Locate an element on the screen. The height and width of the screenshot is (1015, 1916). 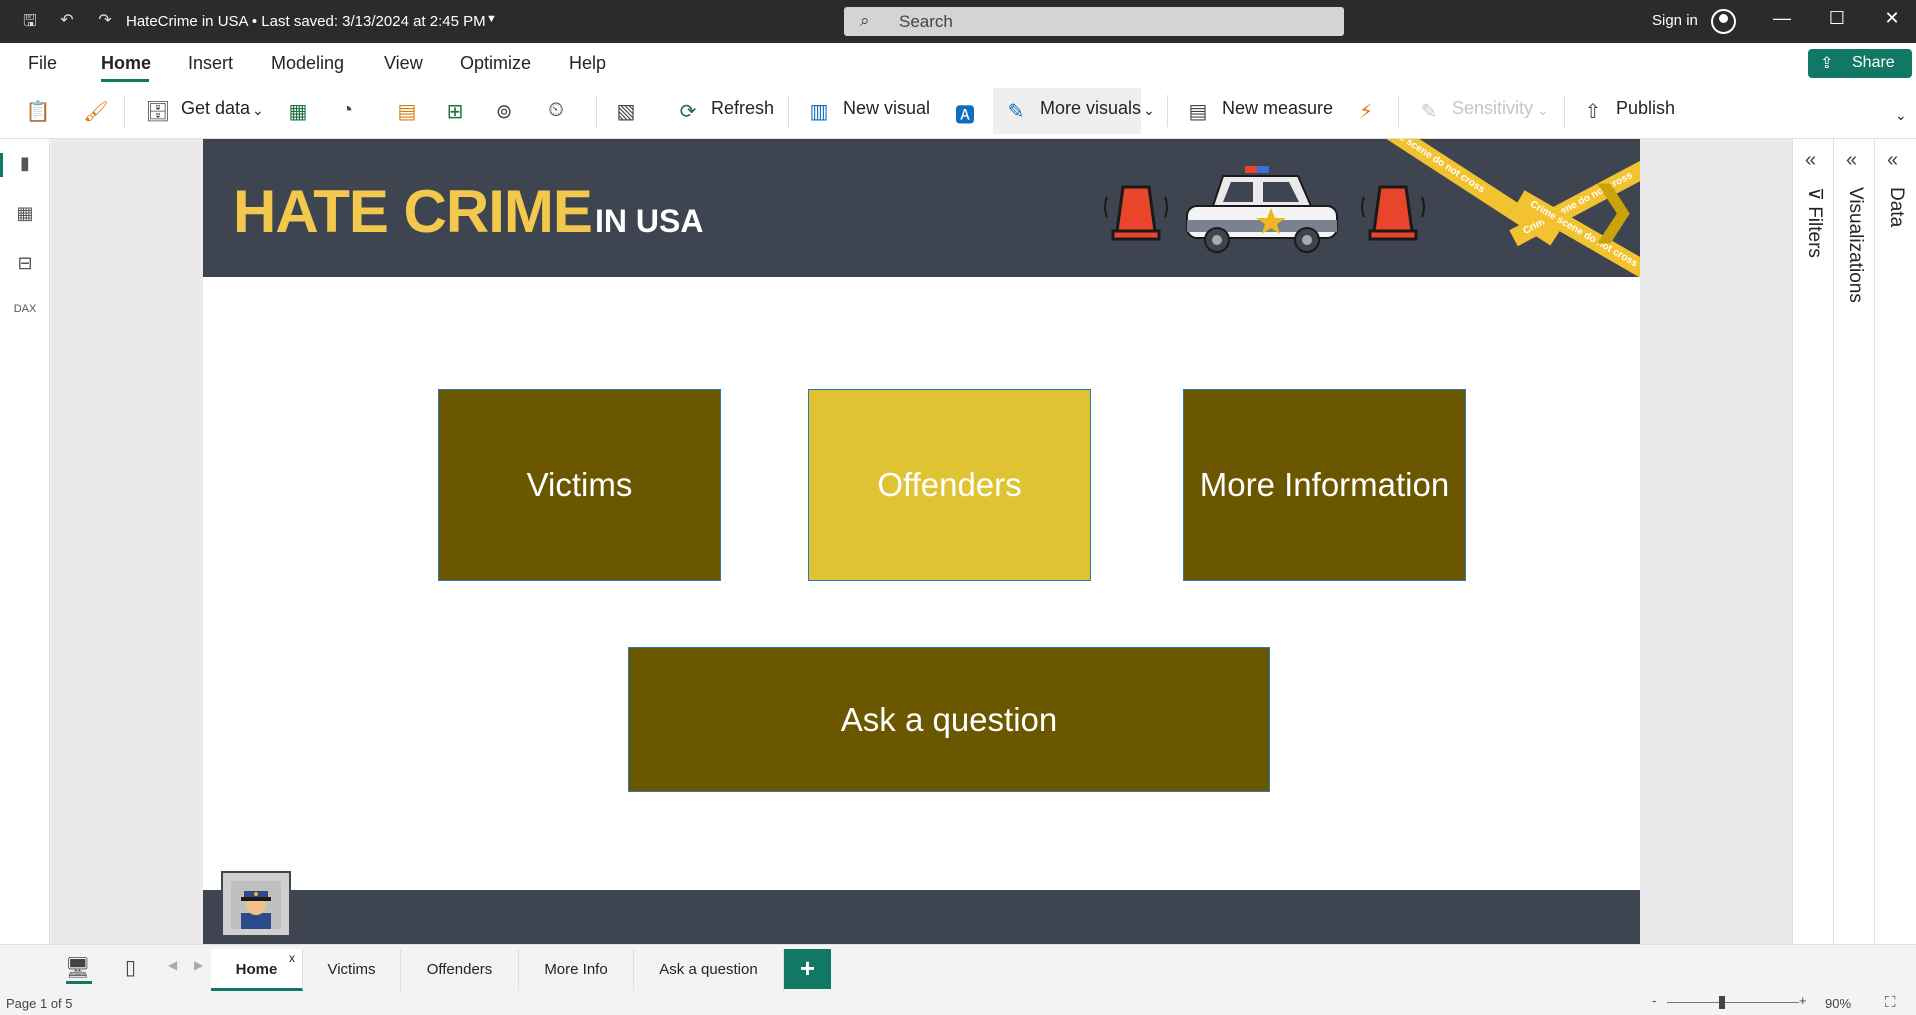
new-visual-button: New visual is located at coordinates (886, 108).